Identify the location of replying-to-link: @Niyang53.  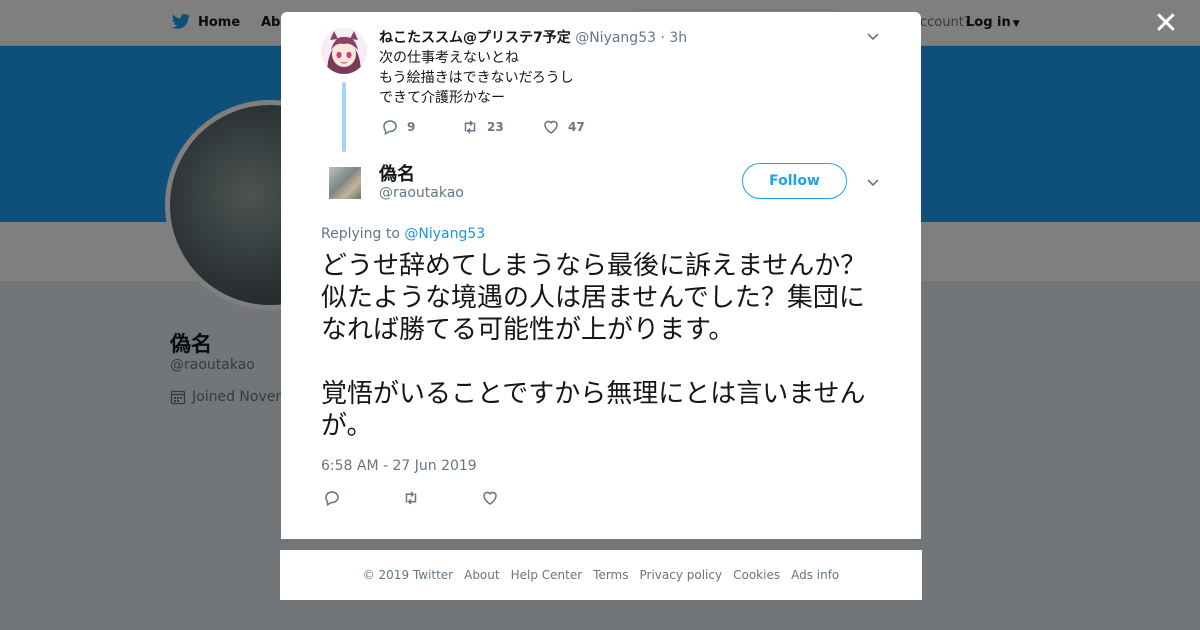
(444, 234).